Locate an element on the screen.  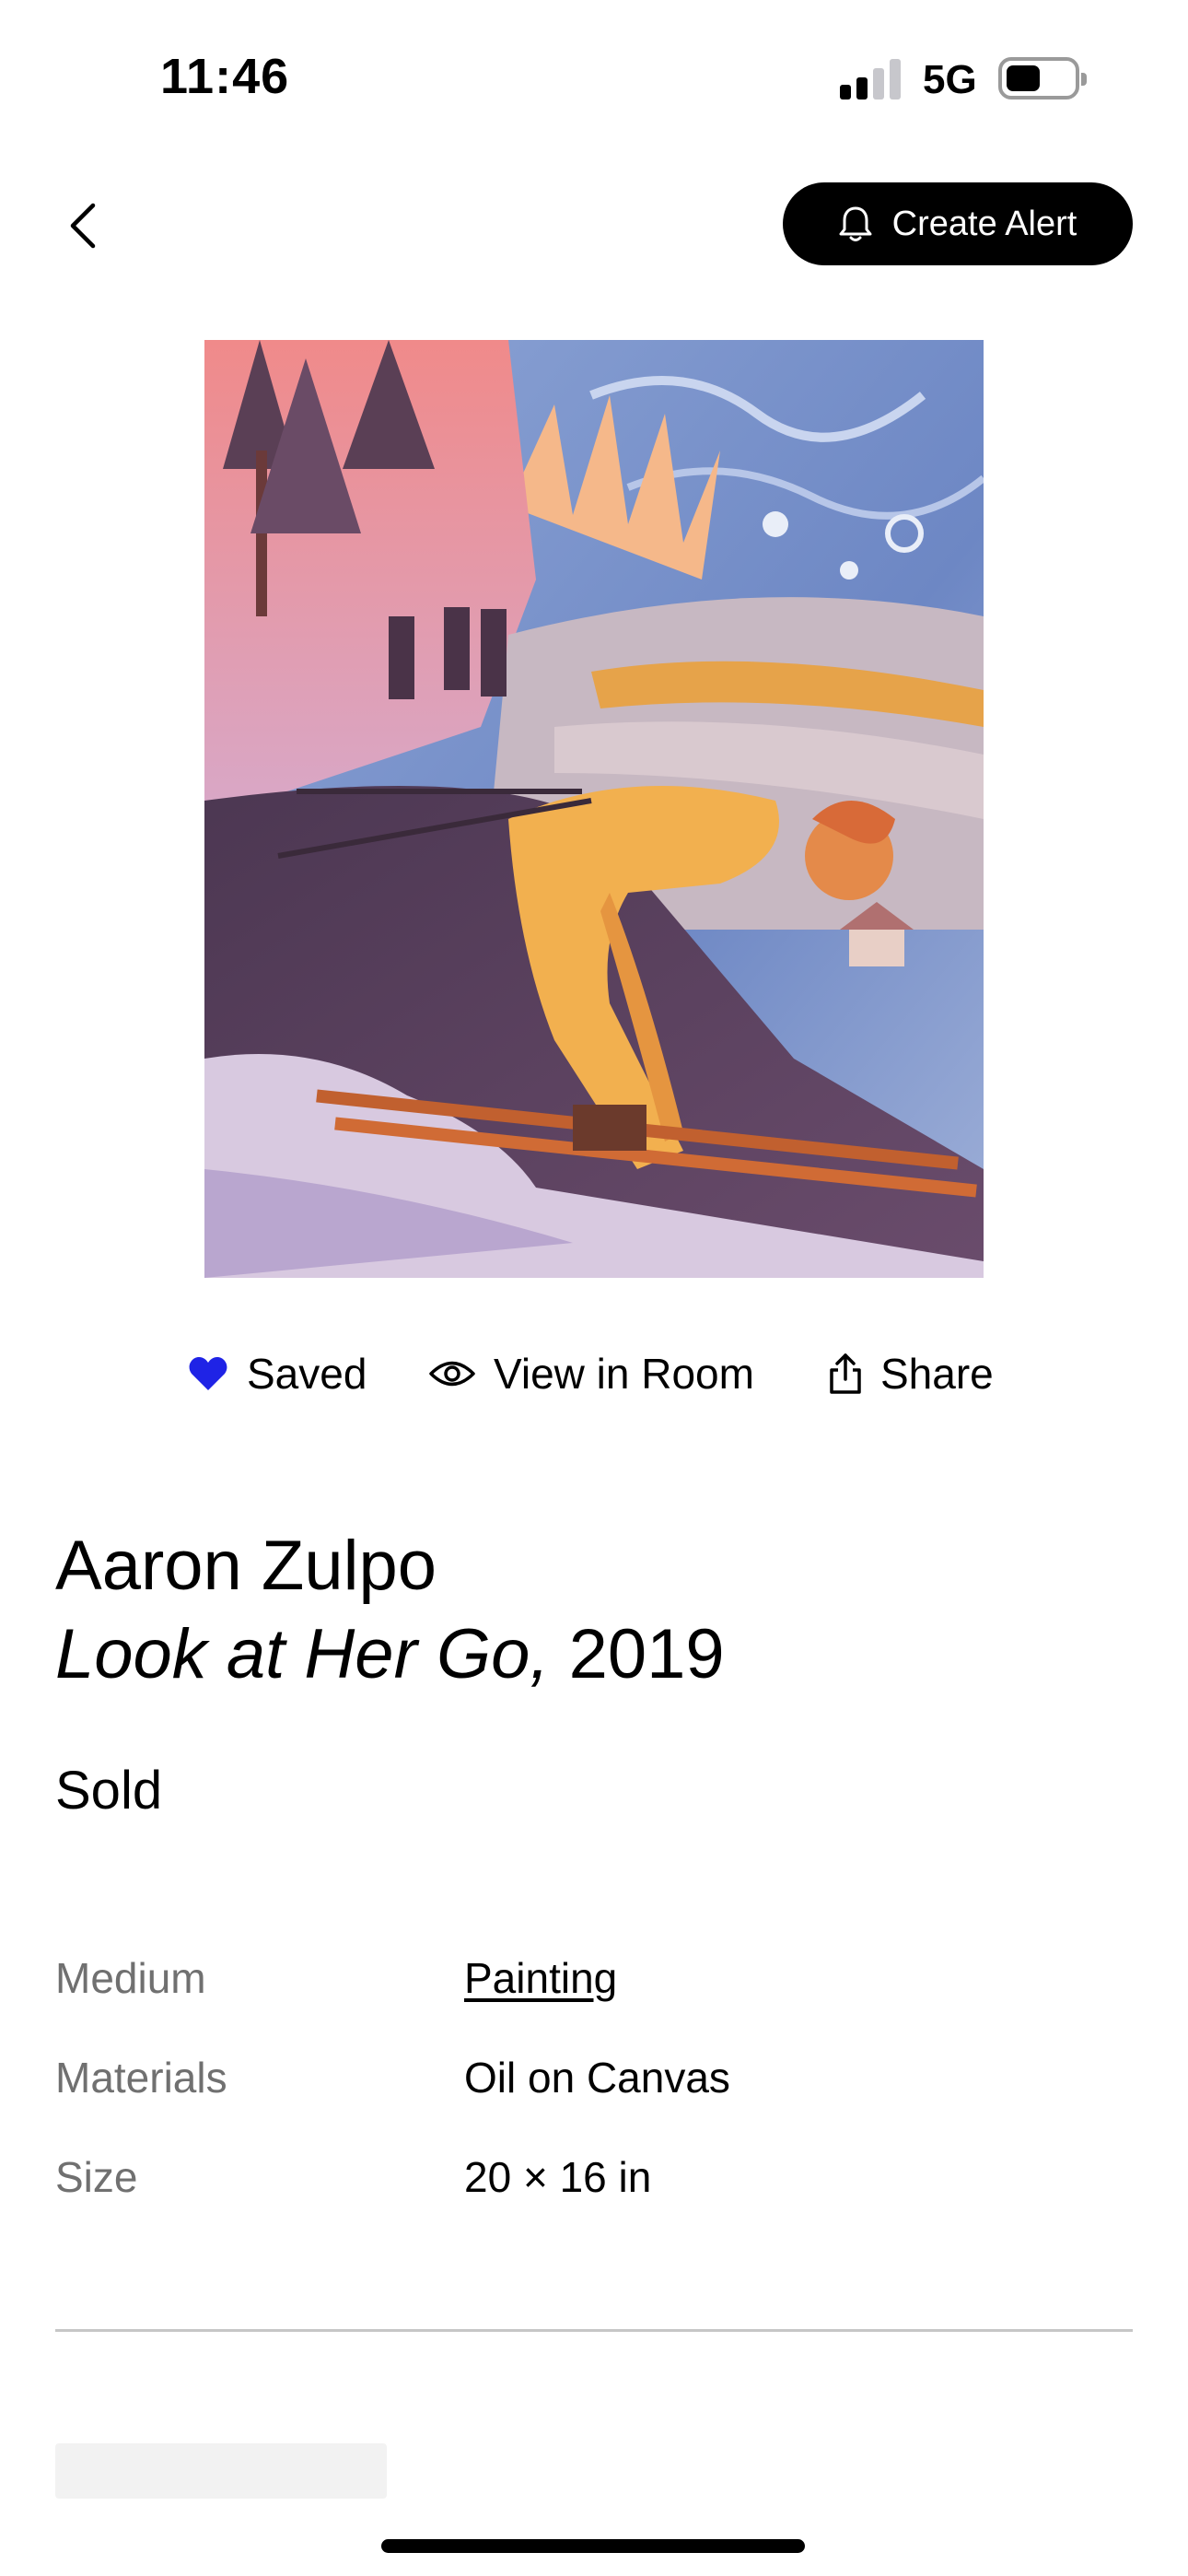
section-divider is located at coordinates (594, 2330).